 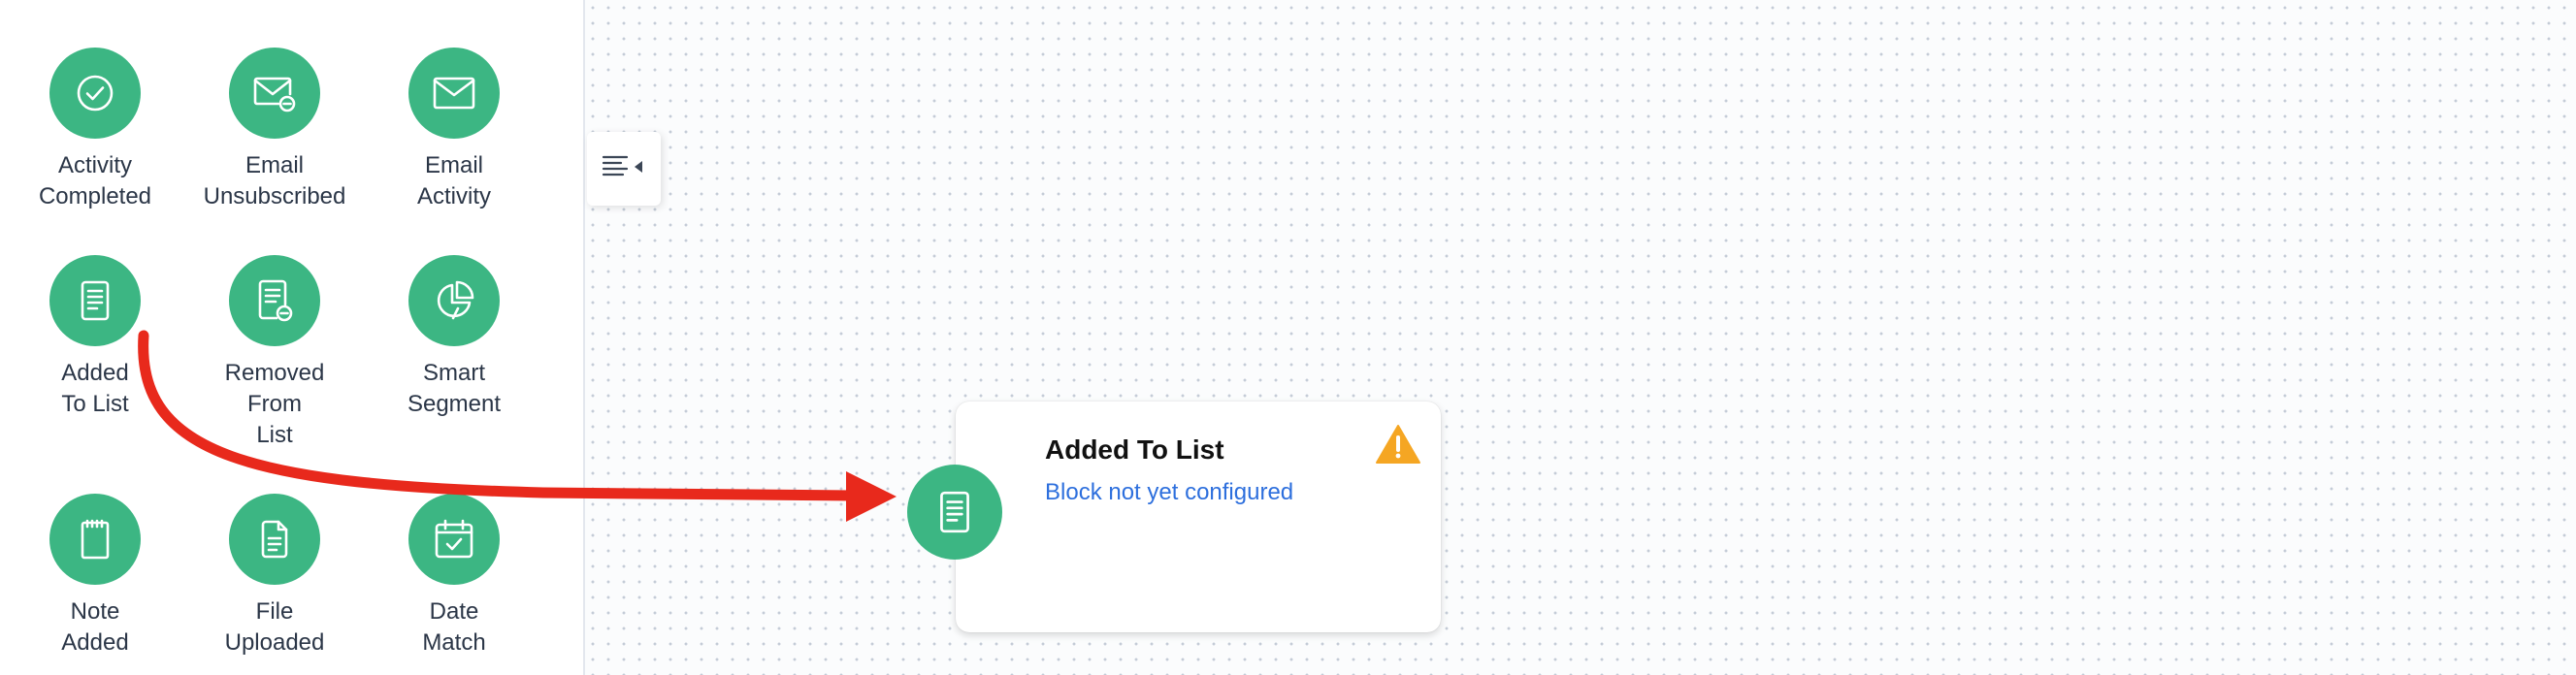 I want to click on block-removed-from-list: Removed From List, so click(x=274, y=353).